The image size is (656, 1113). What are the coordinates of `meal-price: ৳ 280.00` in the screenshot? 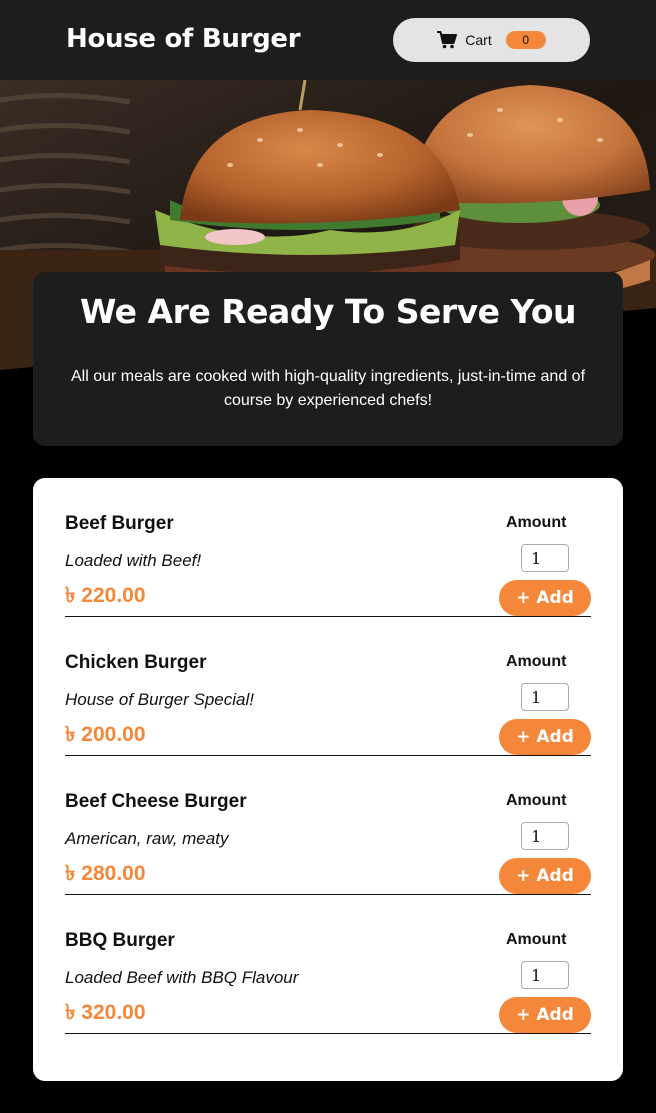 It's located at (105, 873).